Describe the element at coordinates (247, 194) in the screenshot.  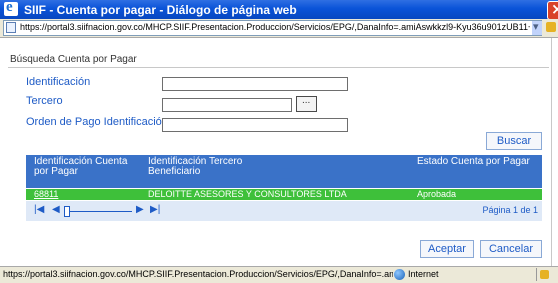
I see `tercero-cell: DELOITTE ASESORES Y CONSULTORES LTDA` at that location.